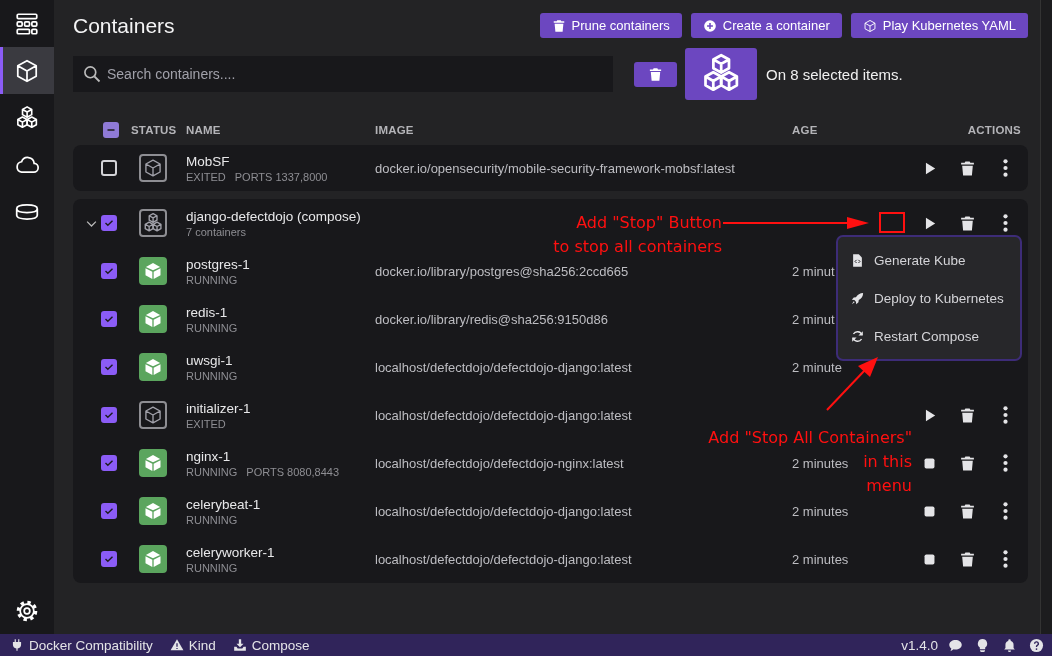 The width and height of the screenshot is (1052, 656). What do you see at coordinates (239, 645) in the screenshot?
I see `download-icon` at bounding box center [239, 645].